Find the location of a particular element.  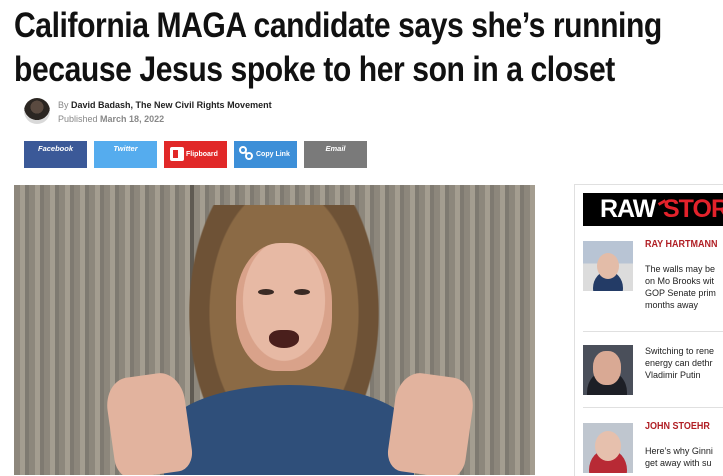

copy-link-button: Copy Link is located at coordinates (265, 154).